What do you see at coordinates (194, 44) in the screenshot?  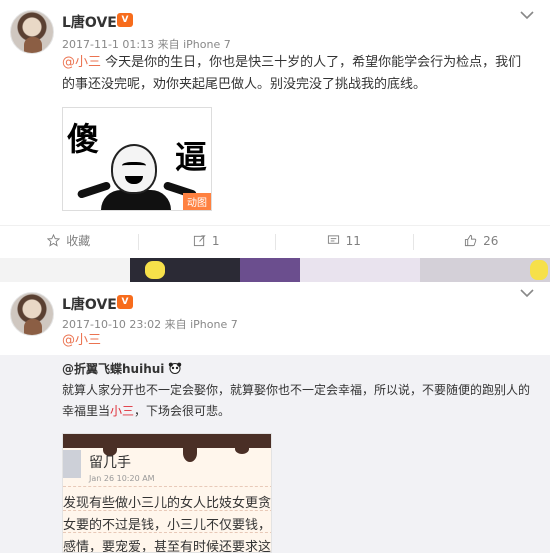 I see `source: 来自 iPhone 7` at bounding box center [194, 44].